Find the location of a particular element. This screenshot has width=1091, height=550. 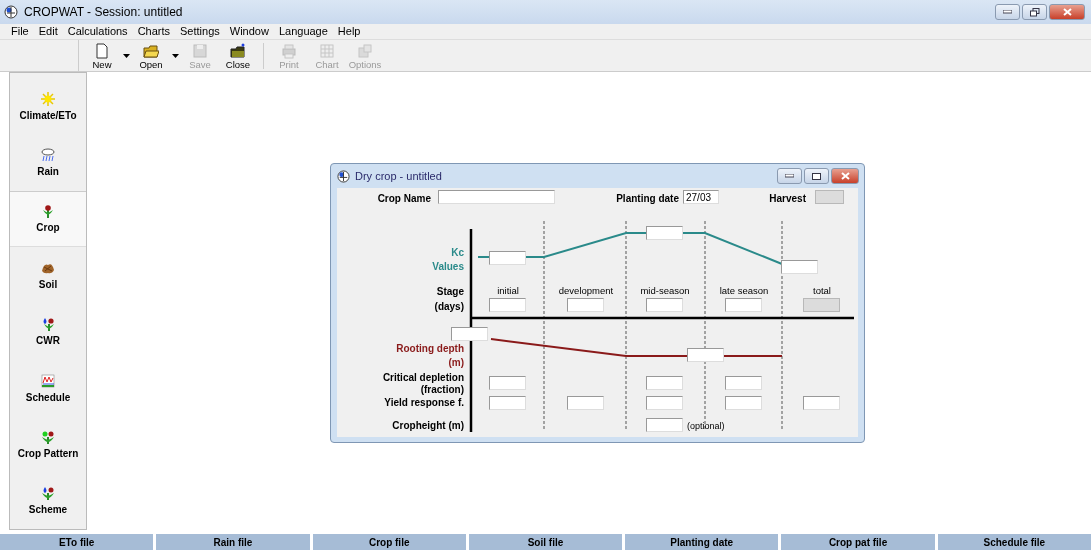

status-bar-cell: Schedule file is located at coordinates (1014, 542).